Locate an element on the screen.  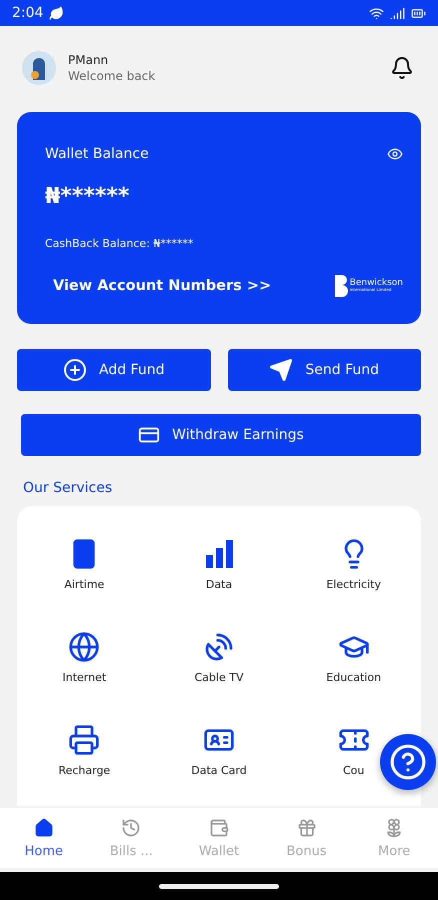
service-item: Electricity is located at coordinates (353, 559).